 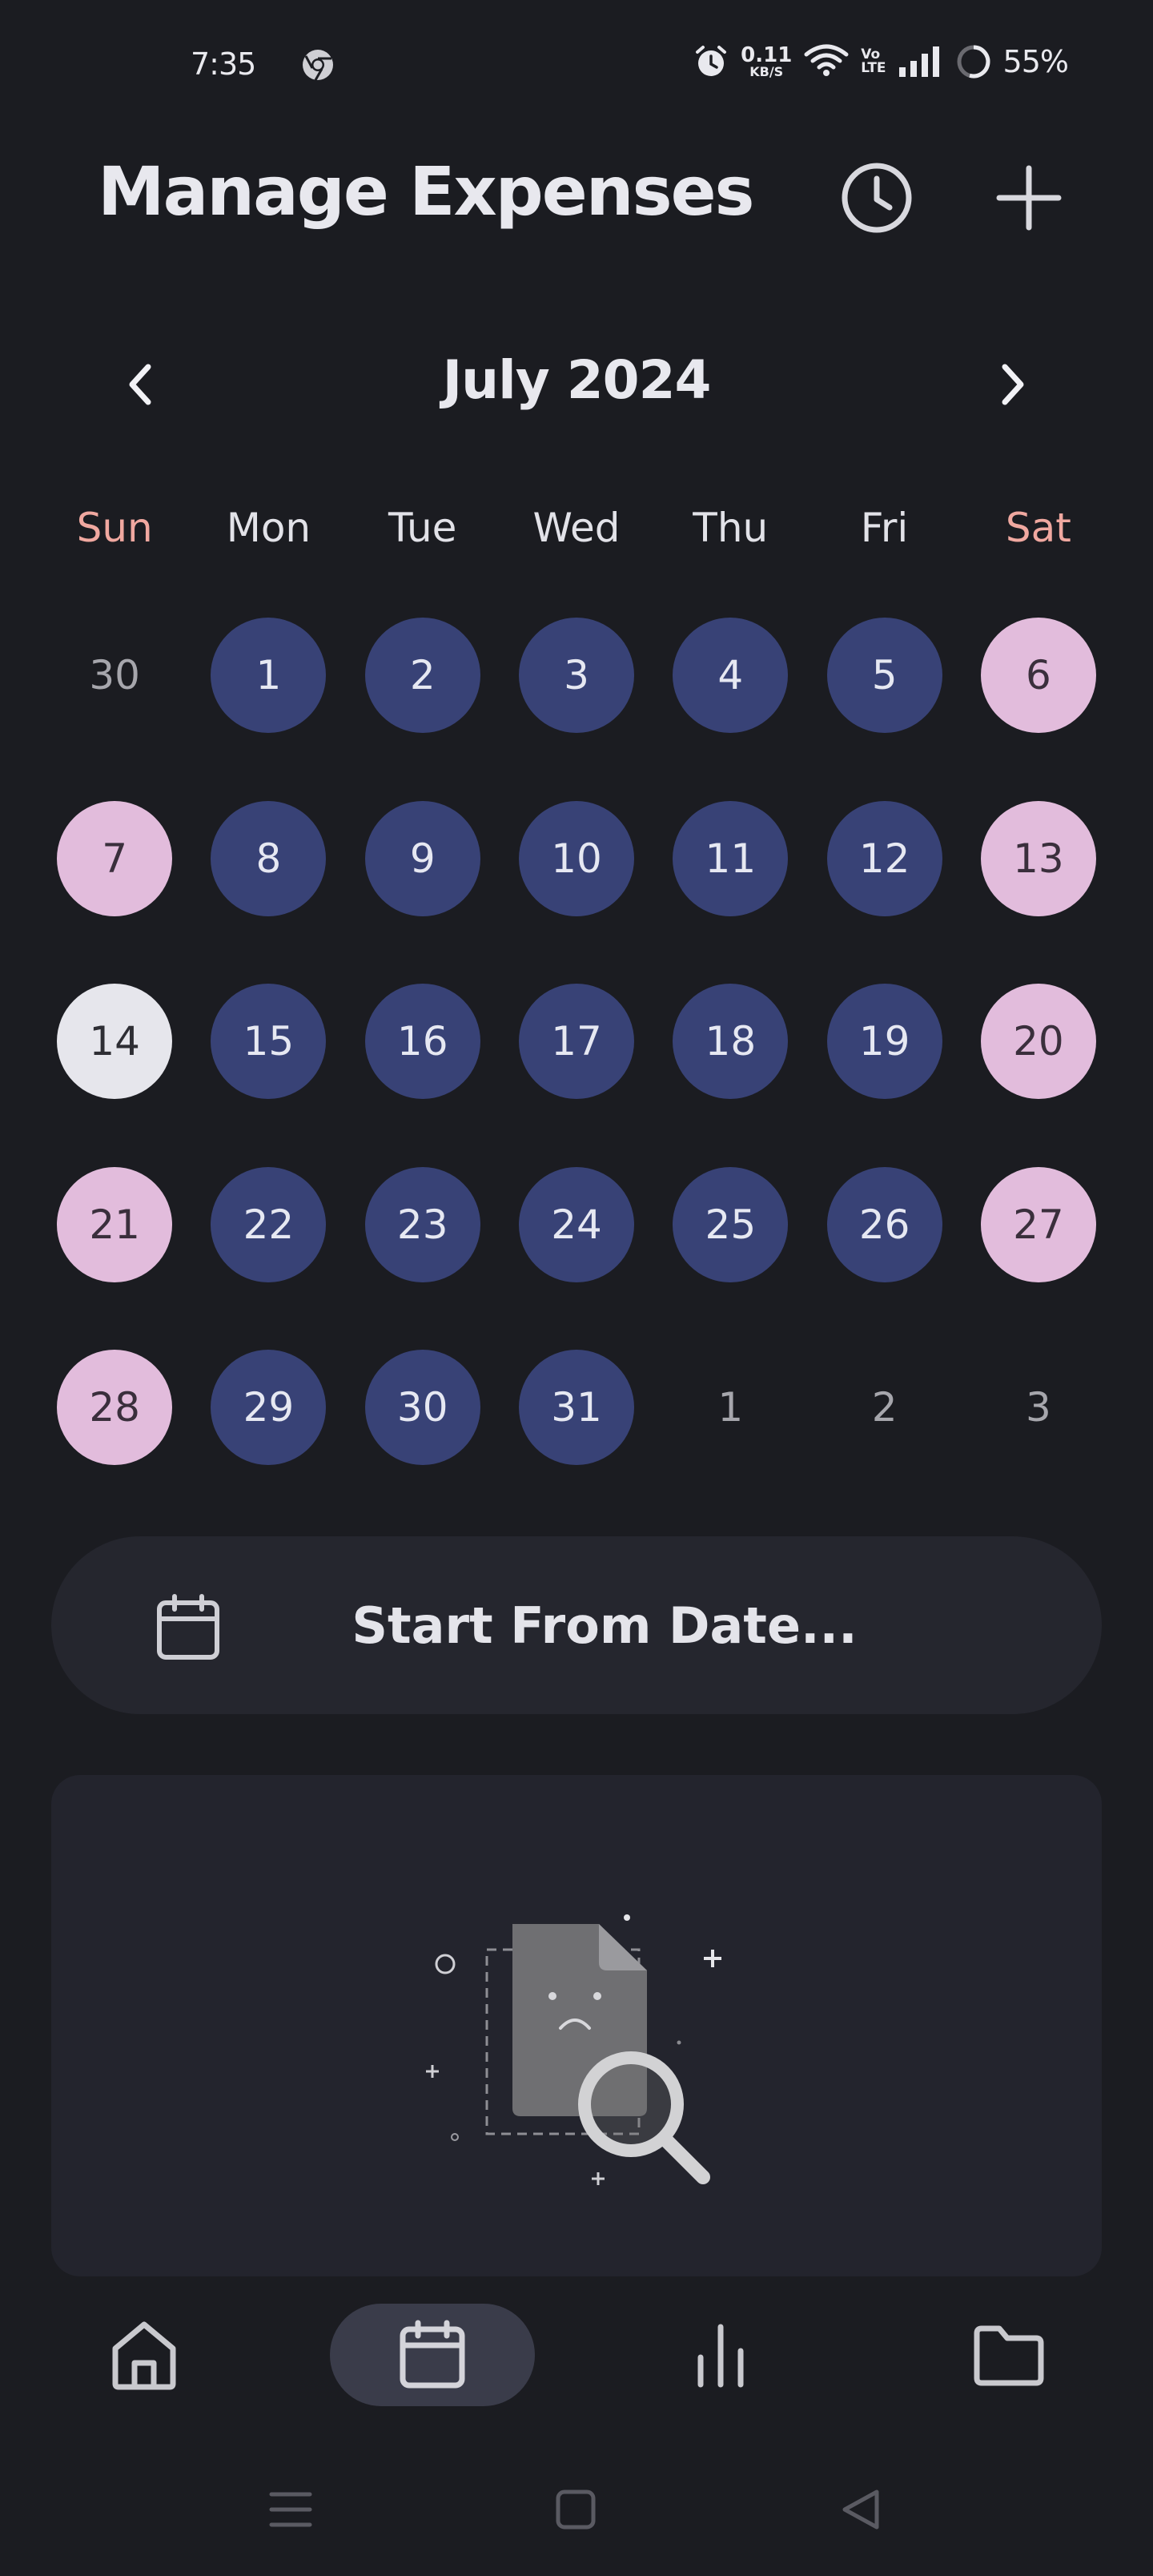 I want to click on page-title: Manage Expenses, so click(x=427, y=191).